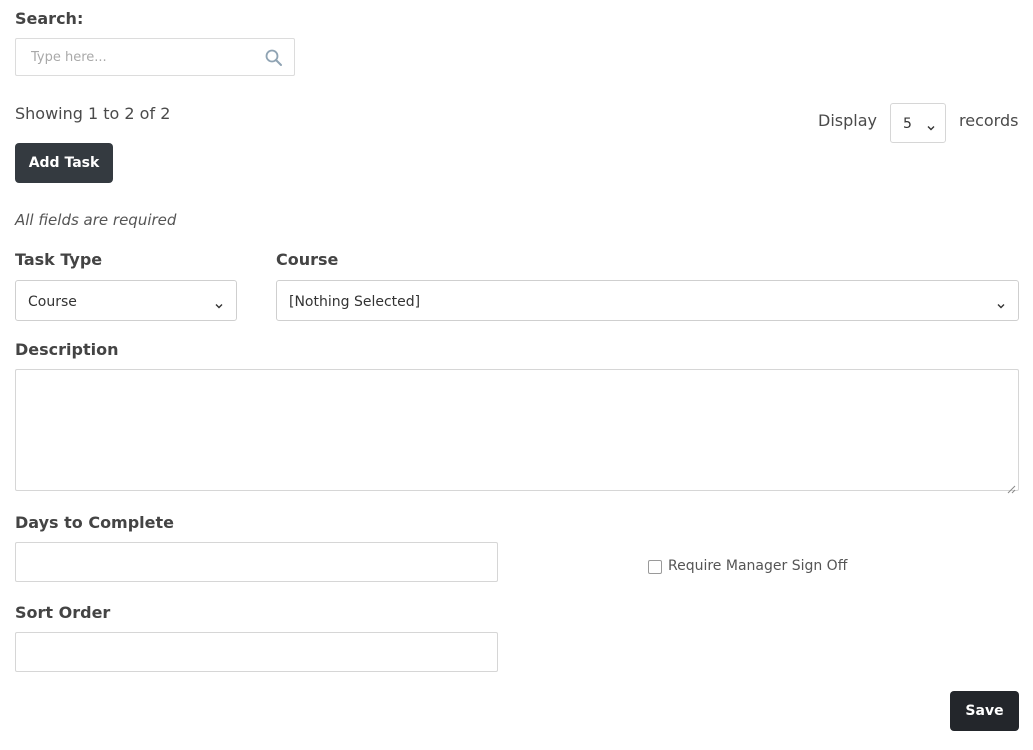 The height and width of the screenshot is (750, 1033). What do you see at coordinates (984, 711) in the screenshot?
I see `save-button: Save` at bounding box center [984, 711].